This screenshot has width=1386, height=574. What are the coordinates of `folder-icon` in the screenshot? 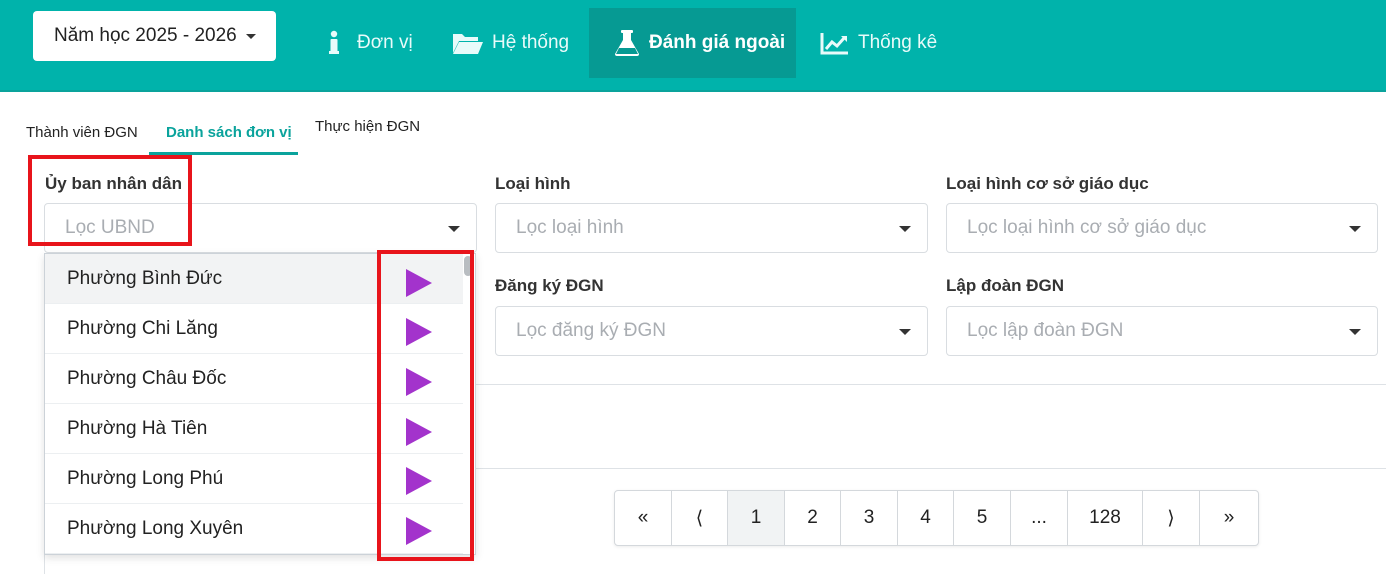 It's located at (468, 44).